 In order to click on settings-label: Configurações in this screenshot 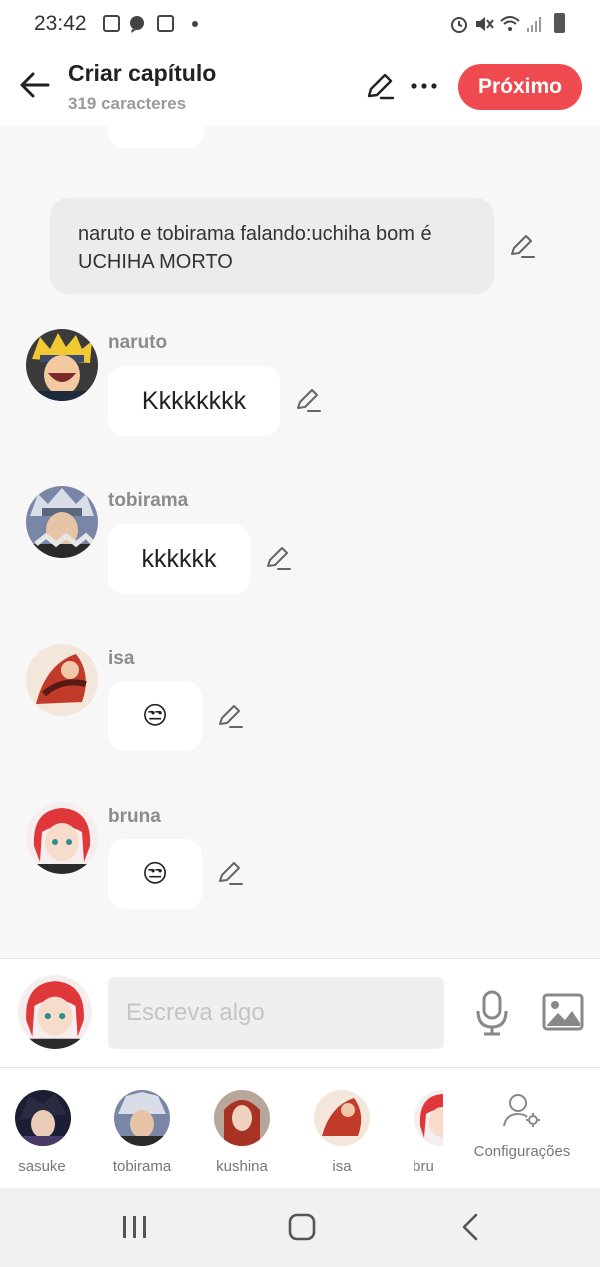, I will do `click(522, 1151)`.